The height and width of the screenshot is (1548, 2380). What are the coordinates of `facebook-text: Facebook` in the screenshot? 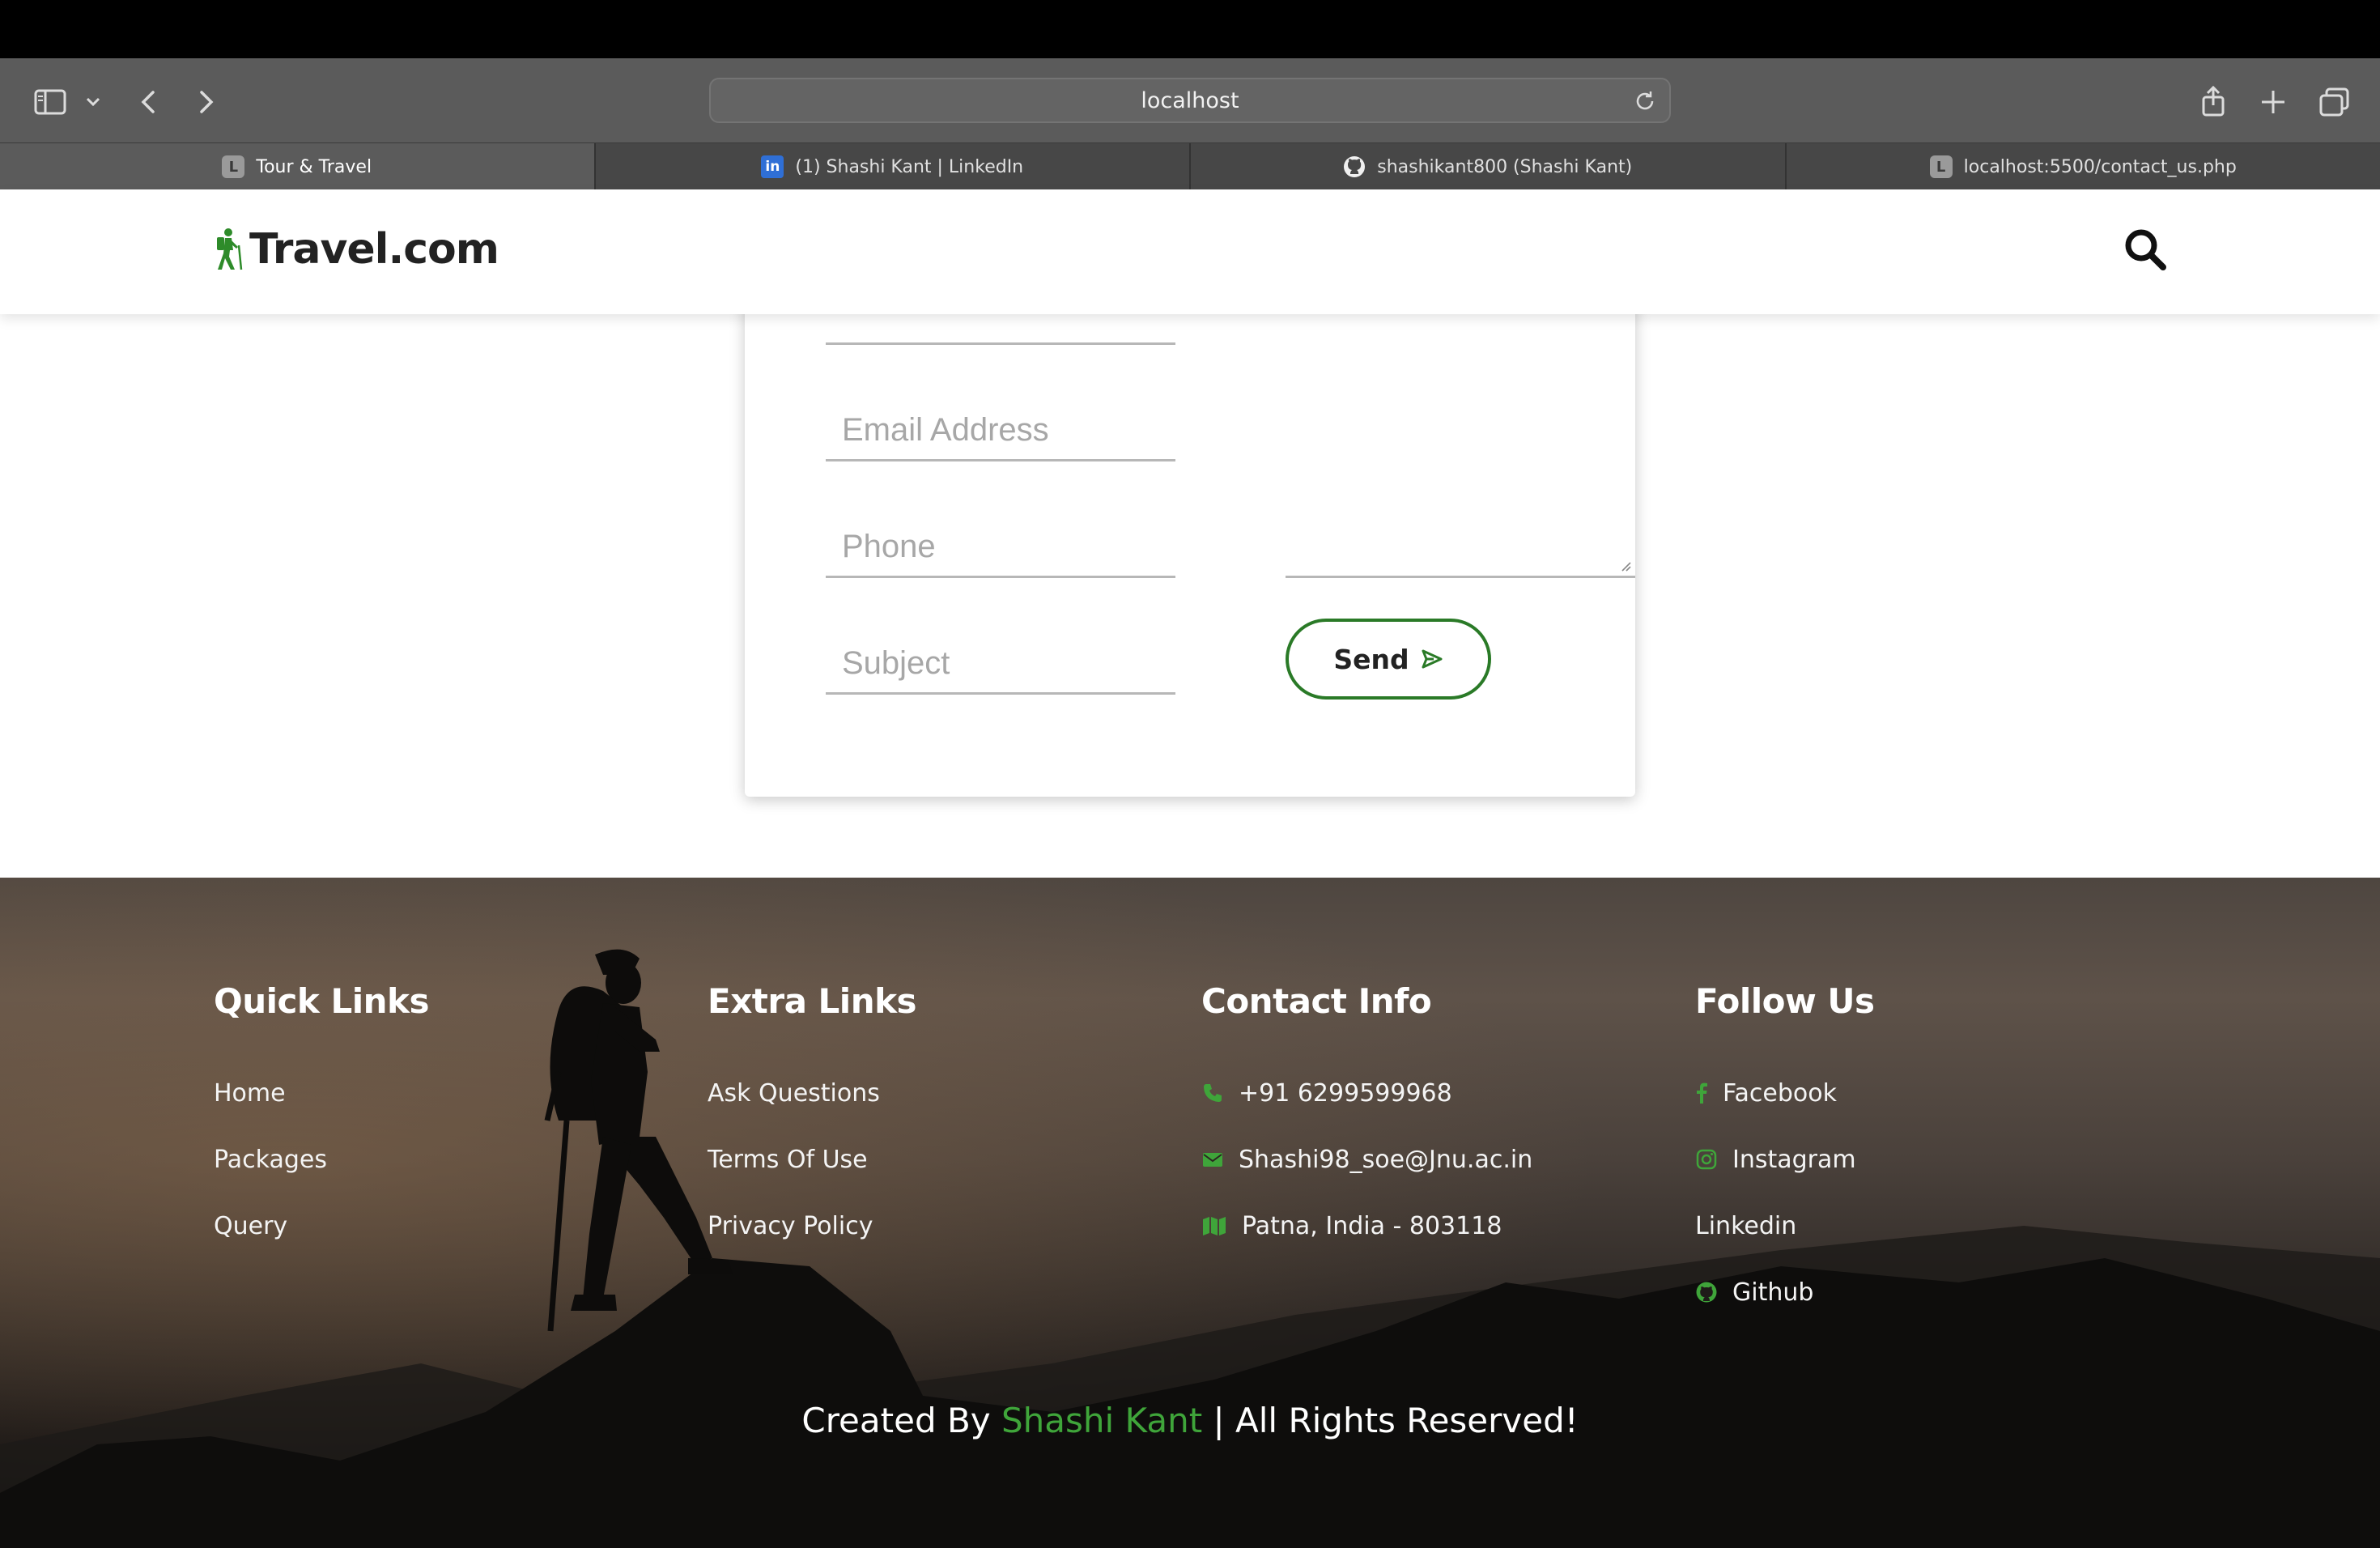 It's located at (1780, 1093).